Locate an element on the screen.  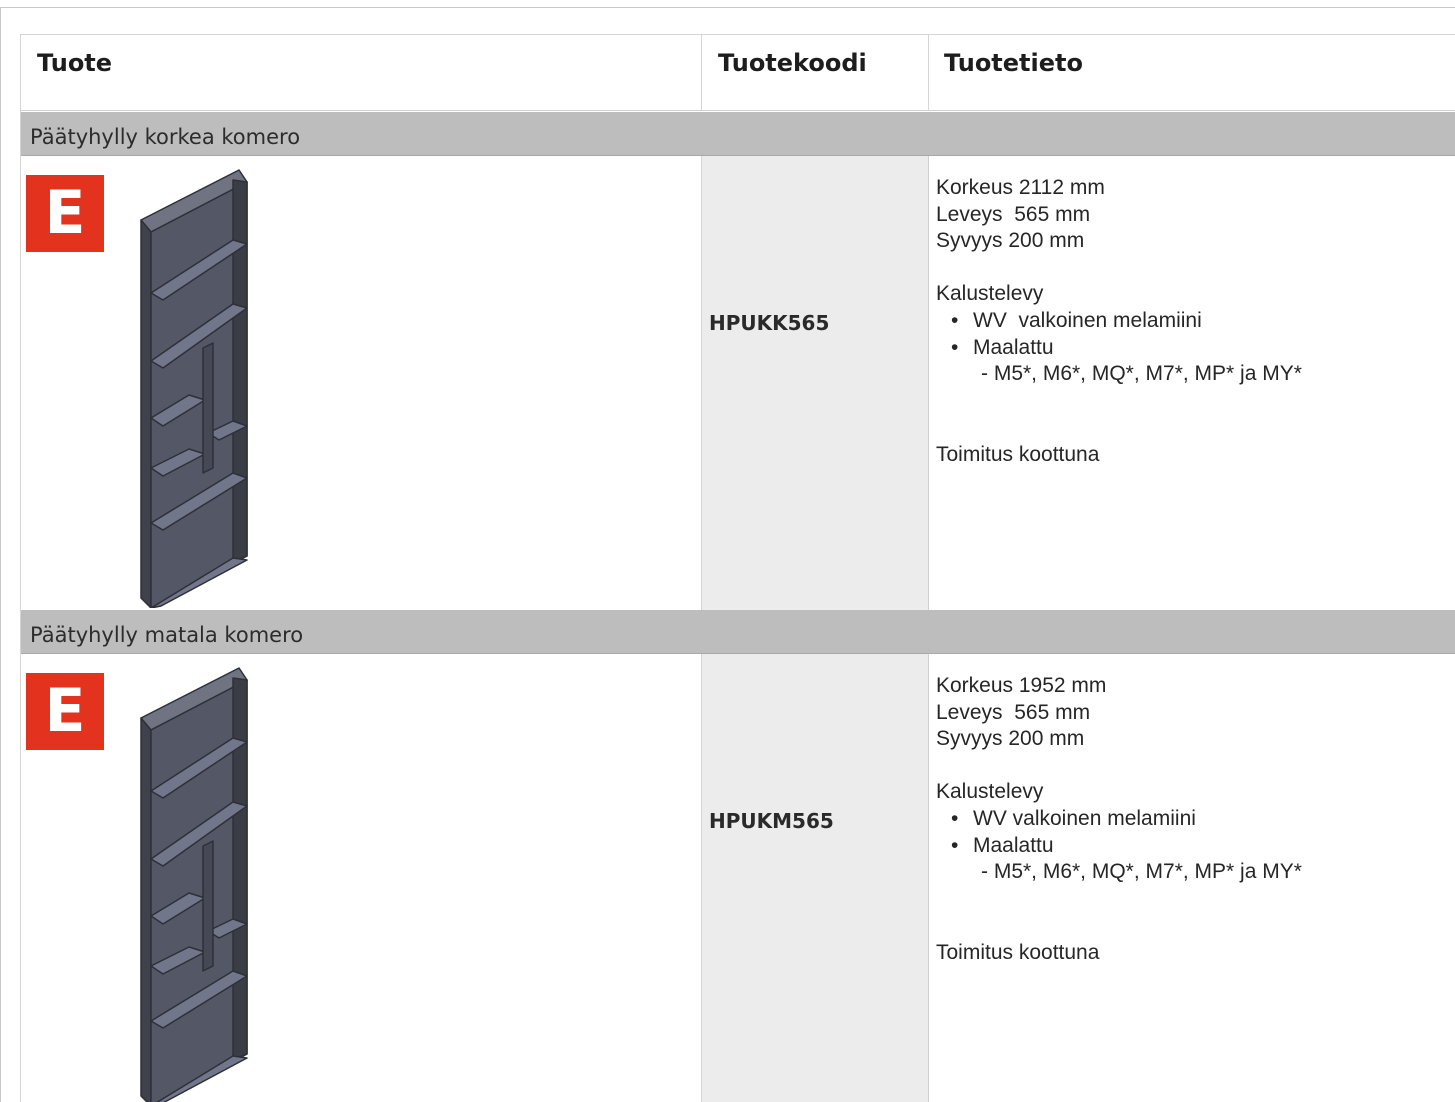
section-title: Päätyhylly matala komero is located at coordinates (738, 632).